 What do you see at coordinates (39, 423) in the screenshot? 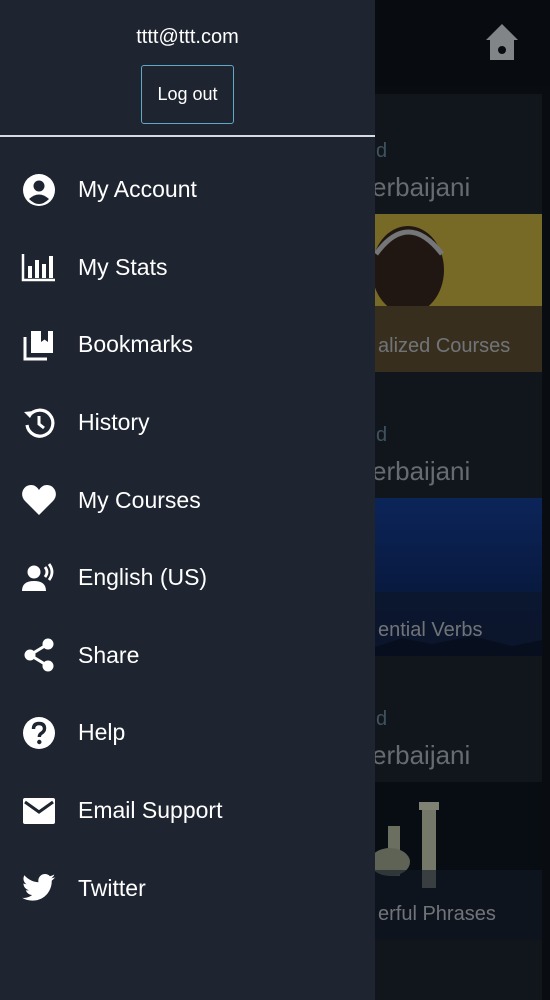
I see `history-icon` at bounding box center [39, 423].